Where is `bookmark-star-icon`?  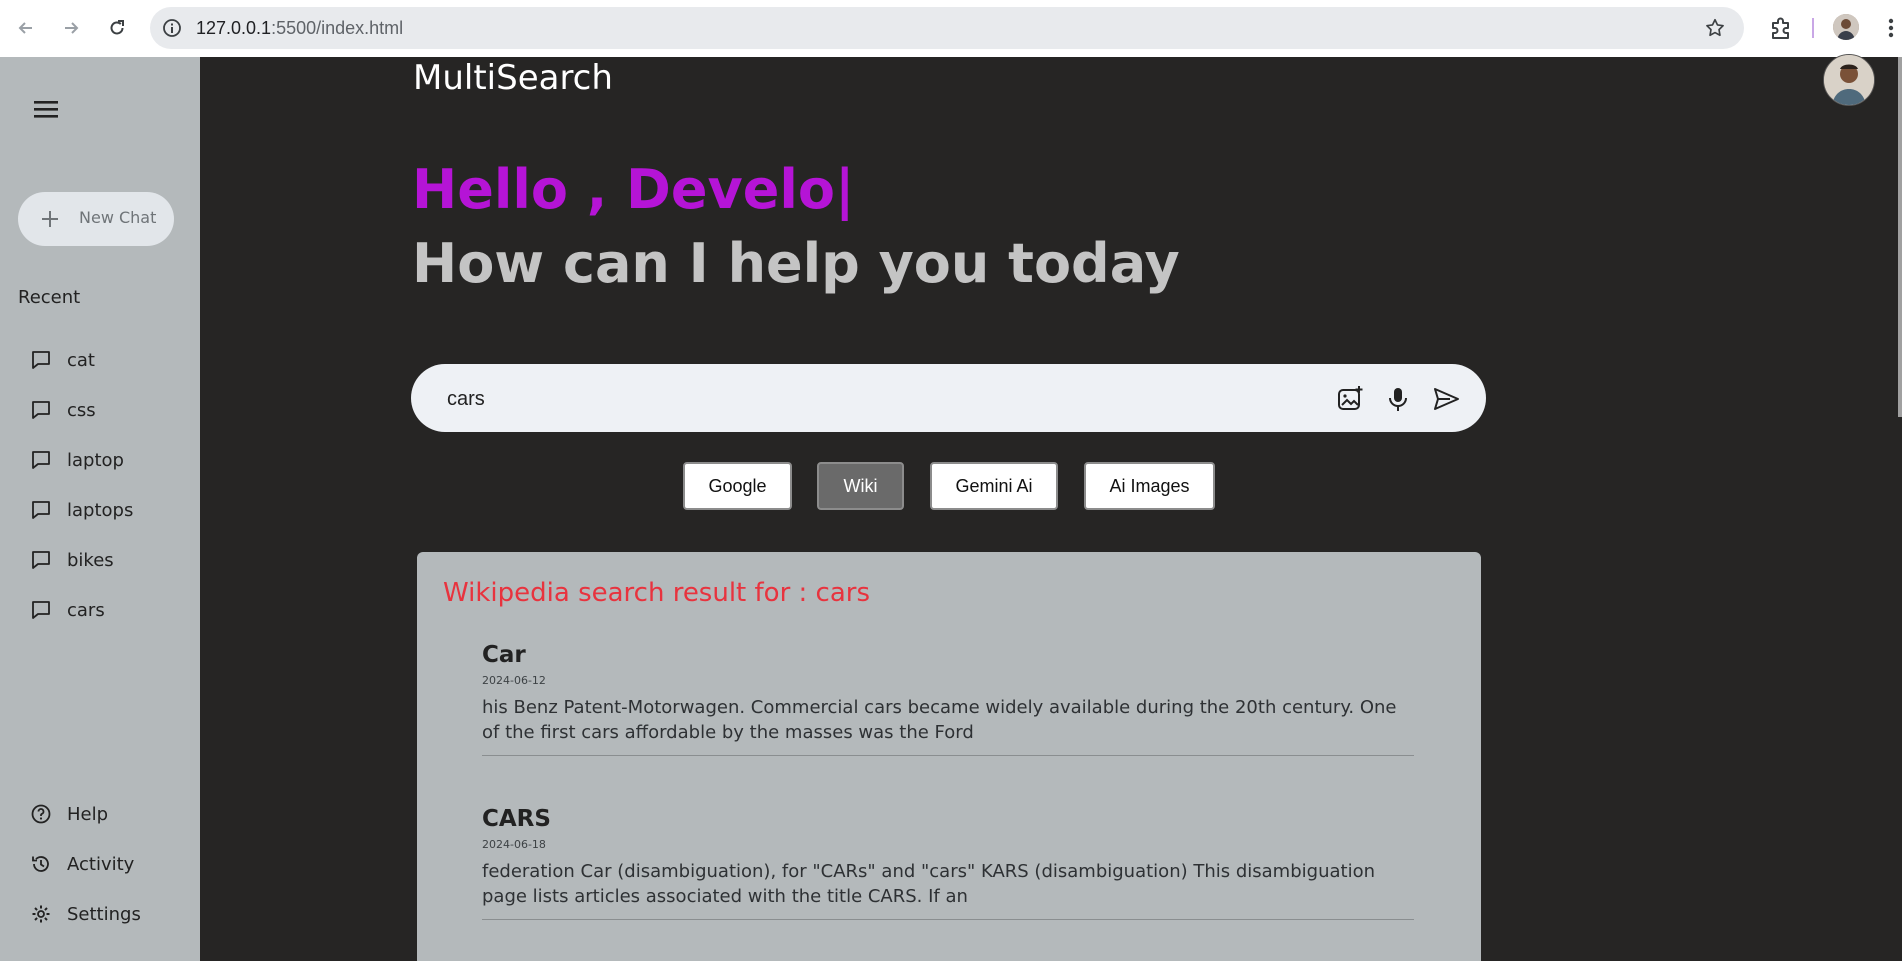
bookmark-star-icon is located at coordinates (1715, 28).